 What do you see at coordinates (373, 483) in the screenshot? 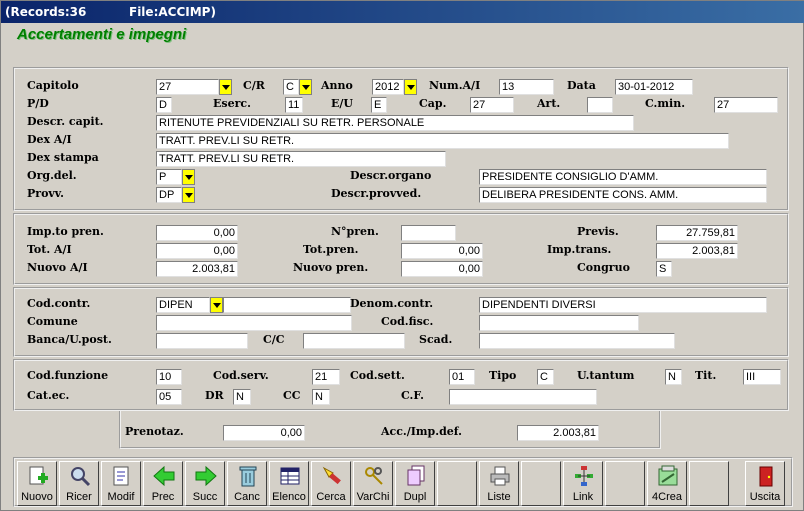
I see `varchi-button: VarChi` at bounding box center [373, 483].